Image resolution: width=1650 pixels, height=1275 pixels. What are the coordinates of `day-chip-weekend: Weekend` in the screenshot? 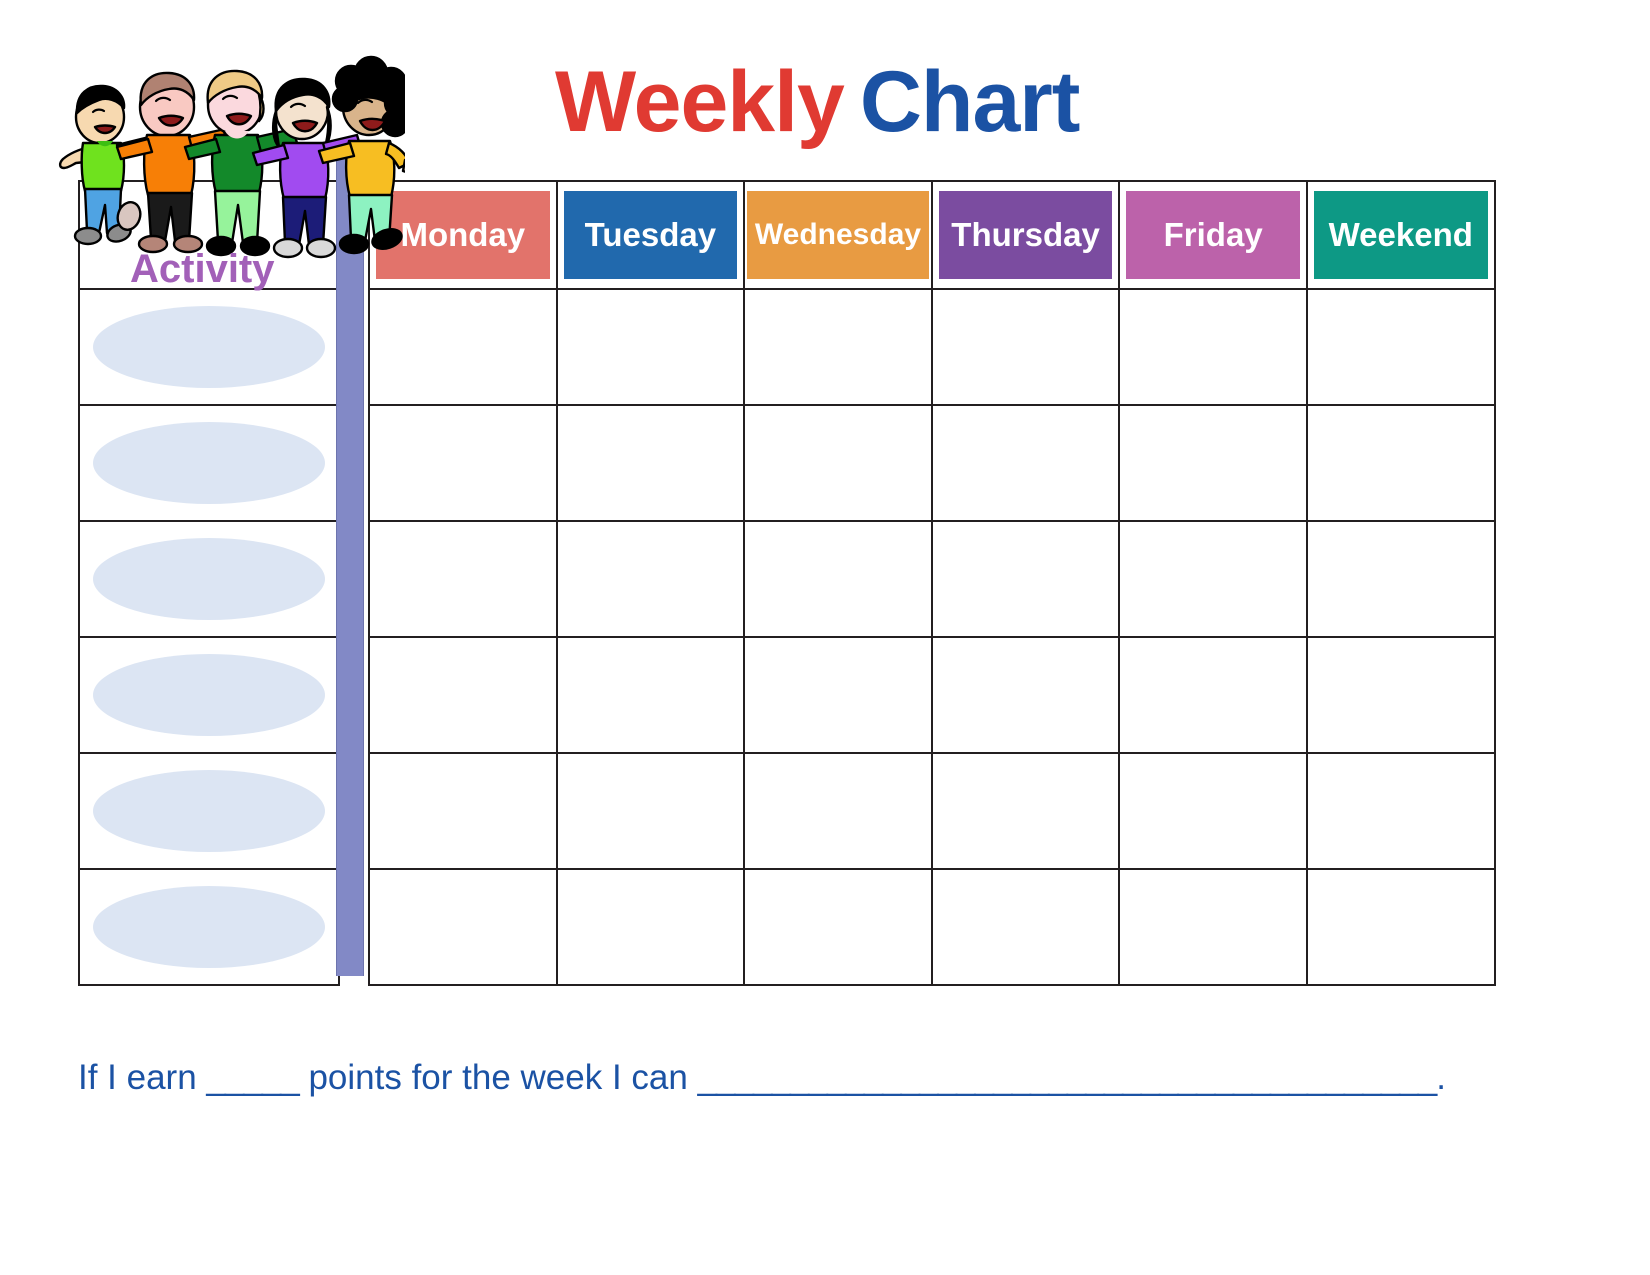 It's located at (1400, 235).